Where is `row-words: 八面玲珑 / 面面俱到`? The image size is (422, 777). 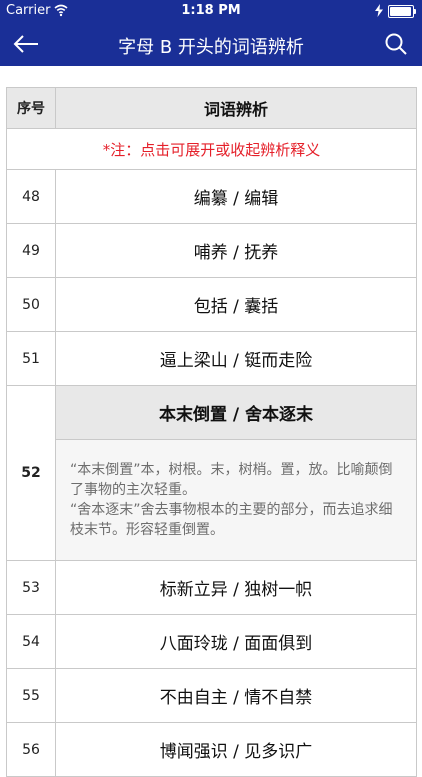 row-words: 八面玲珑 / 面面俱到 is located at coordinates (236, 644).